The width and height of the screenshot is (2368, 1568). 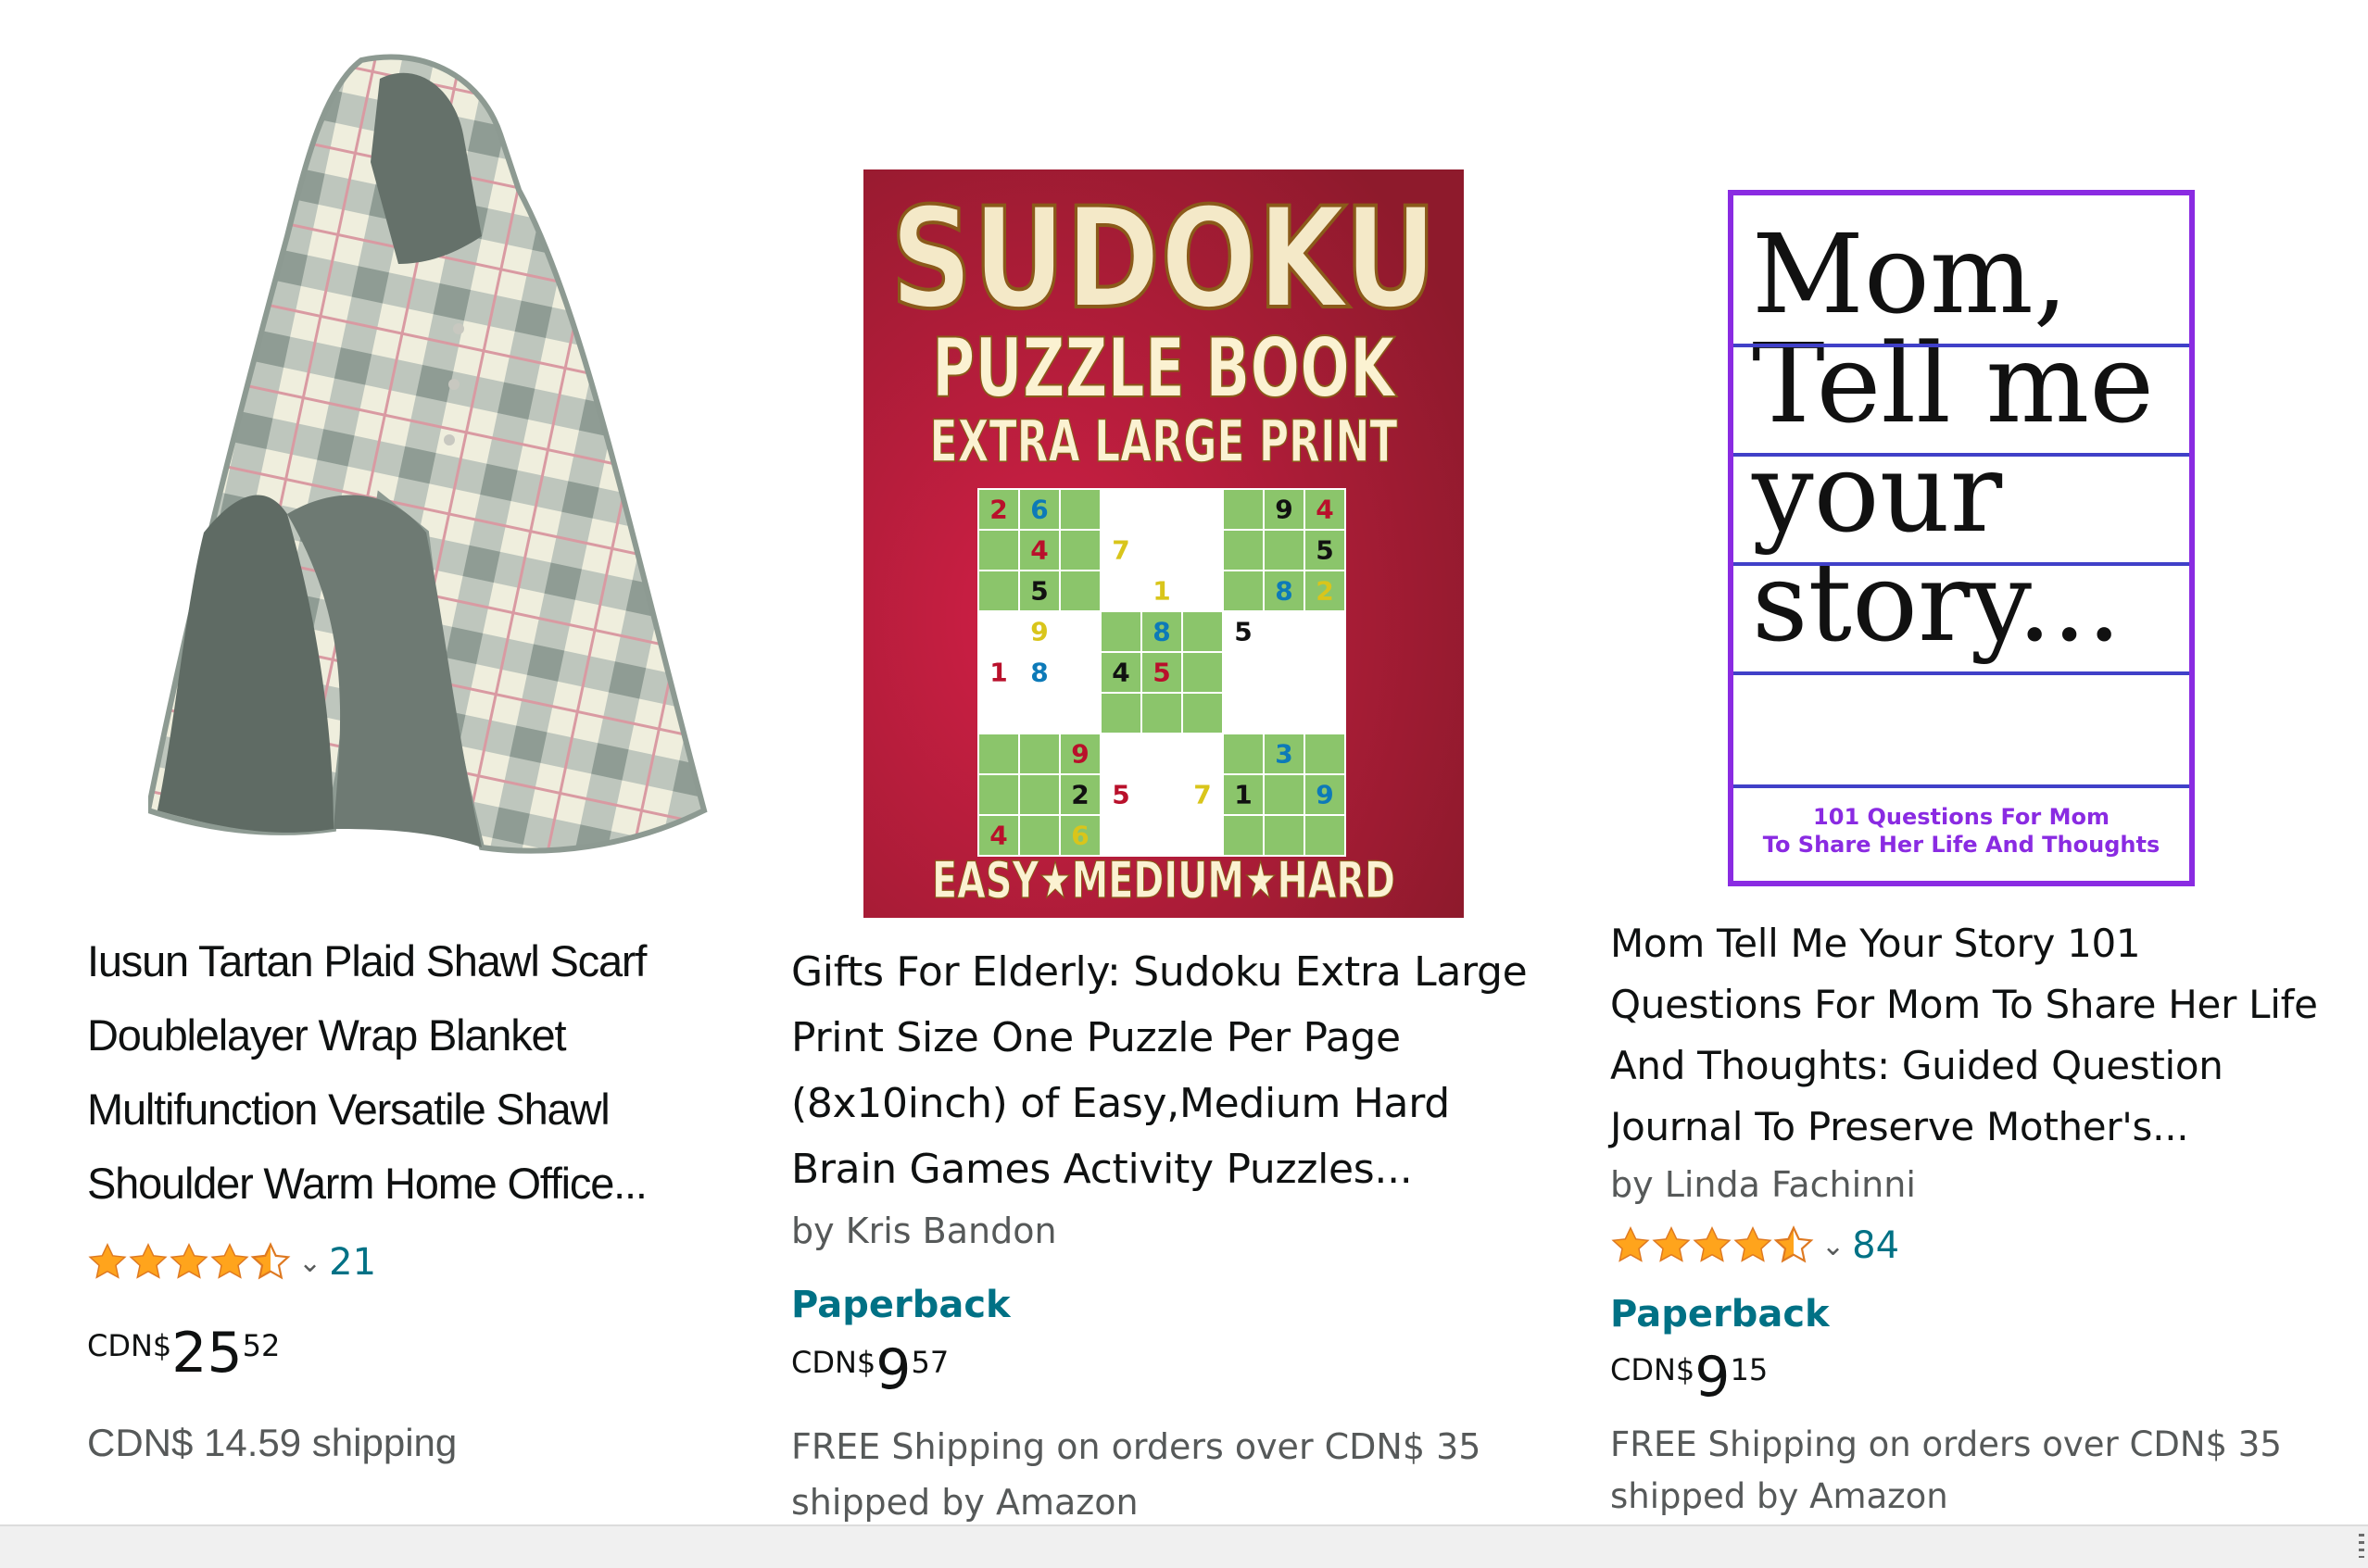 What do you see at coordinates (1876, 944) in the screenshot?
I see `title-line: Mom Tell Me Your Story 101` at bounding box center [1876, 944].